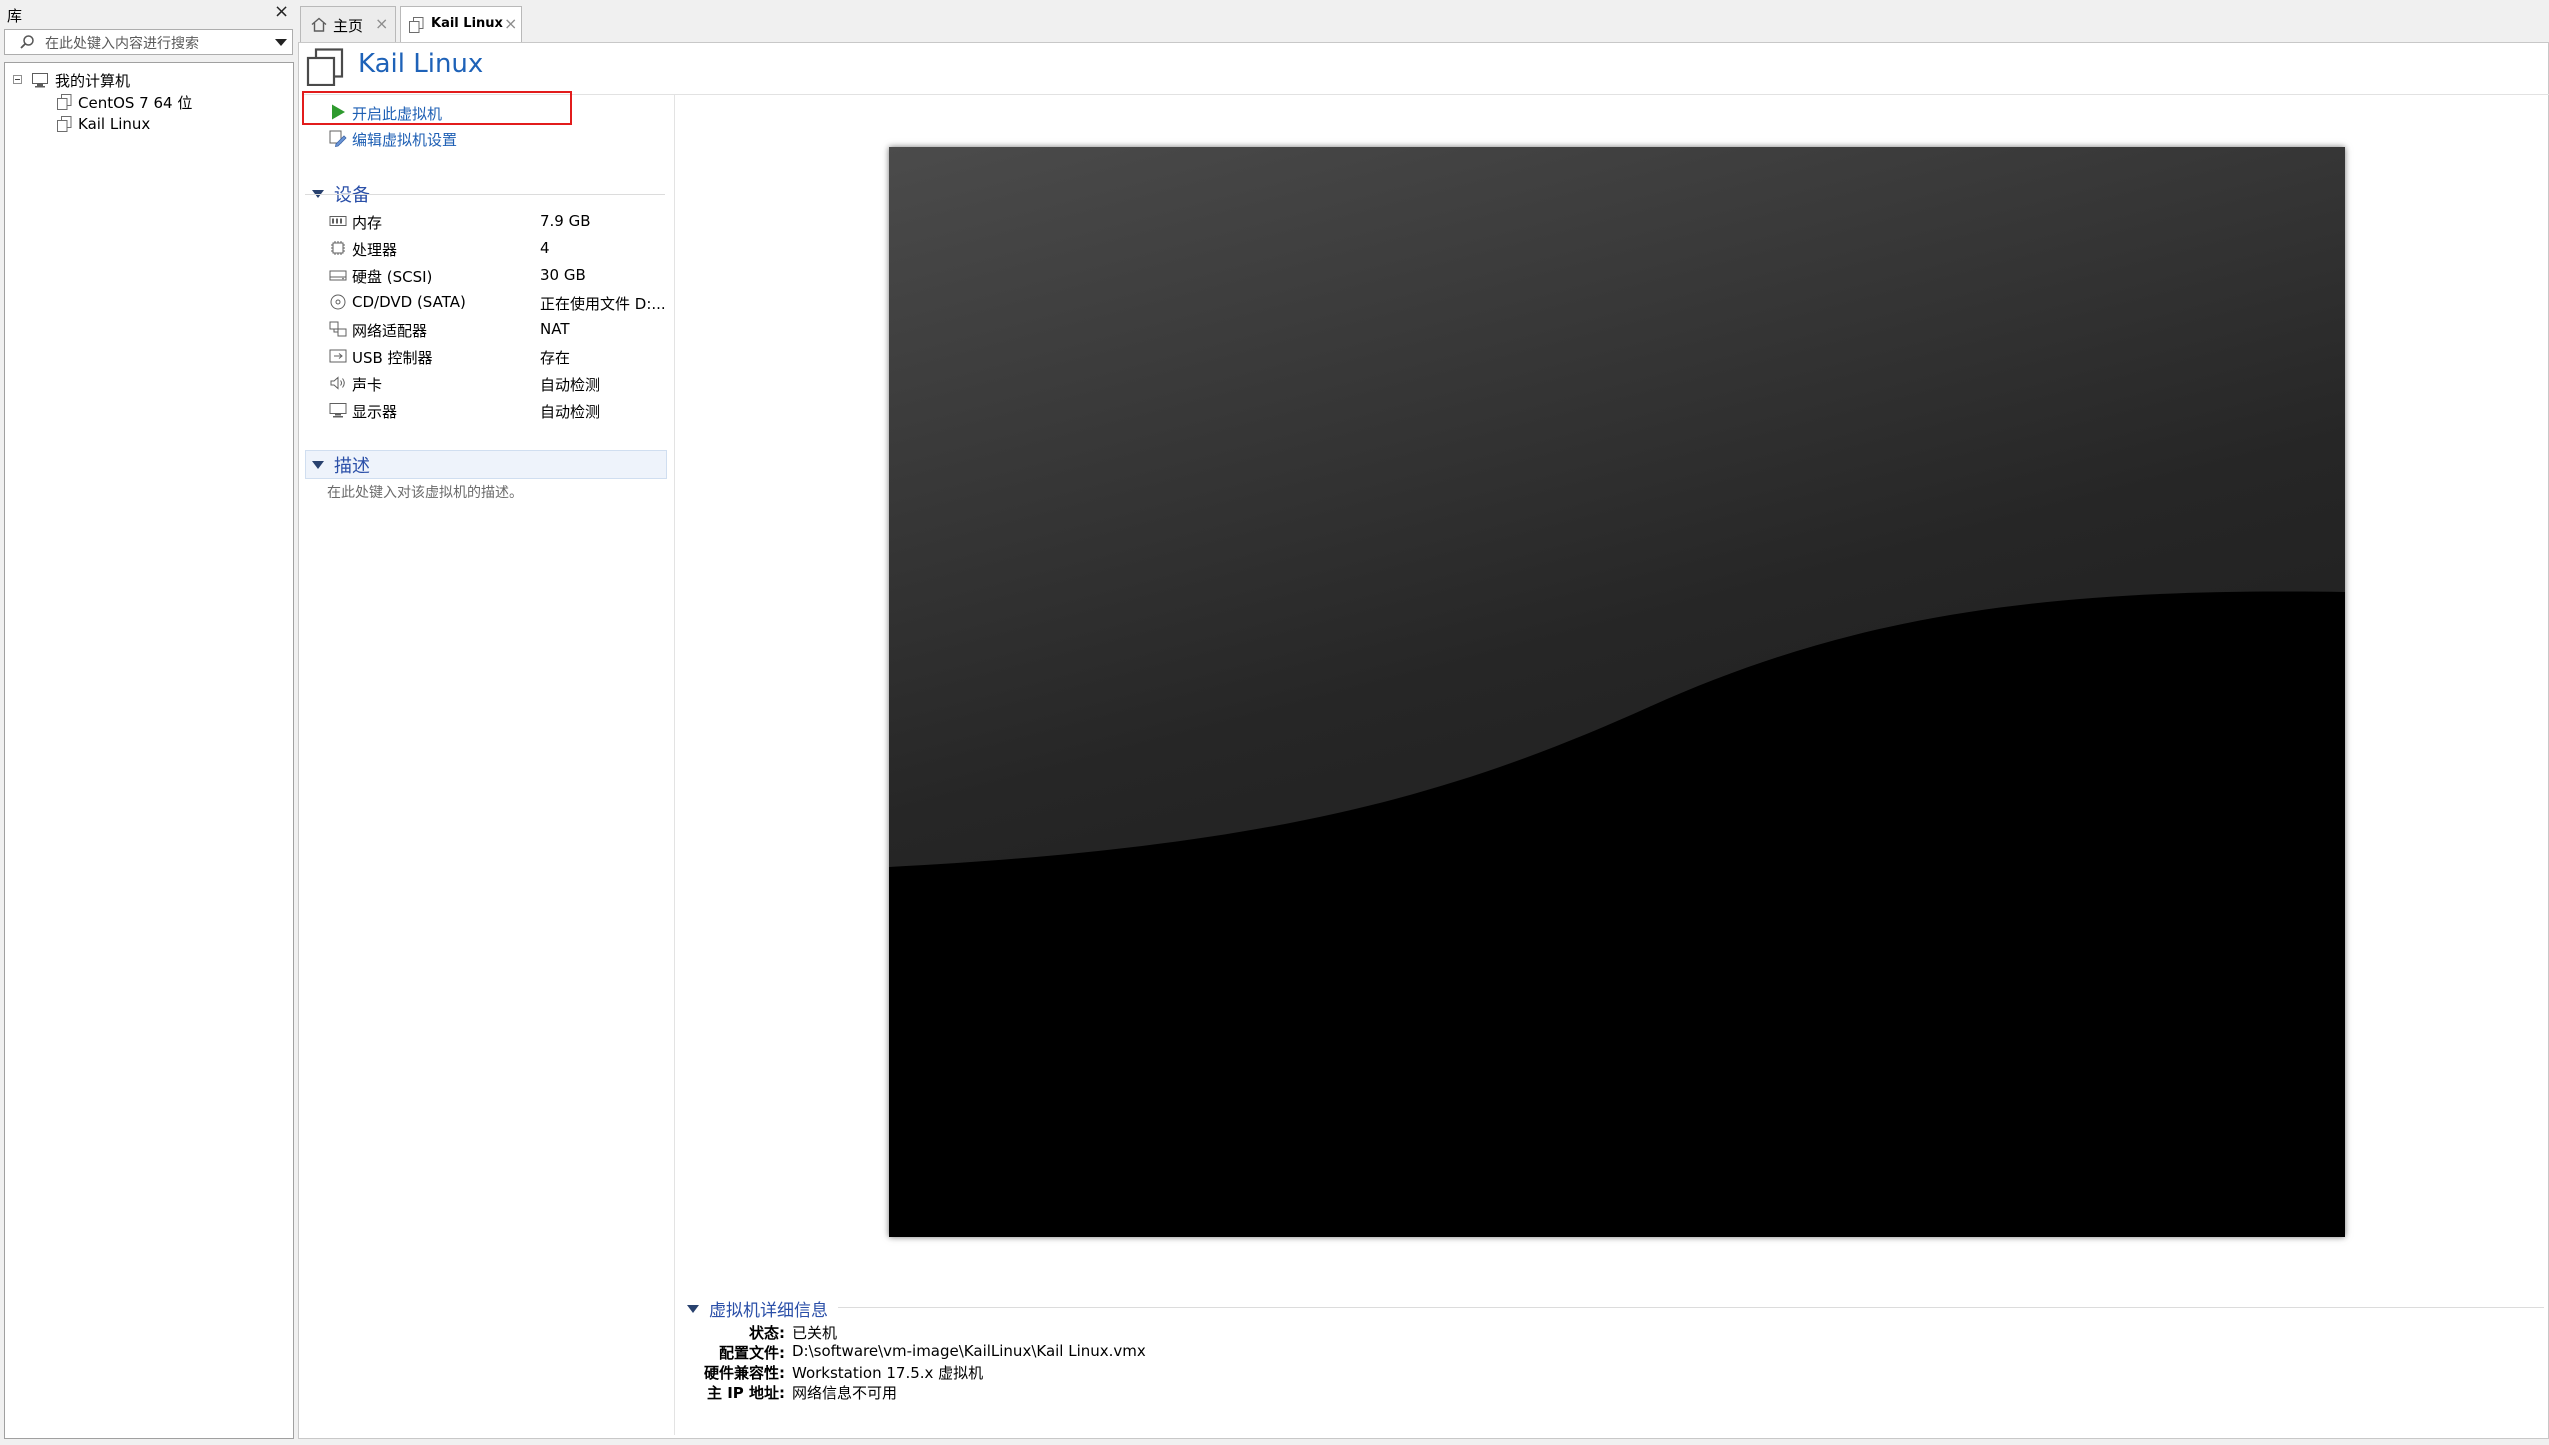  What do you see at coordinates (565, 221) in the screenshot?
I see `device-value: 7.9 GB` at bounding box center [565, 221].